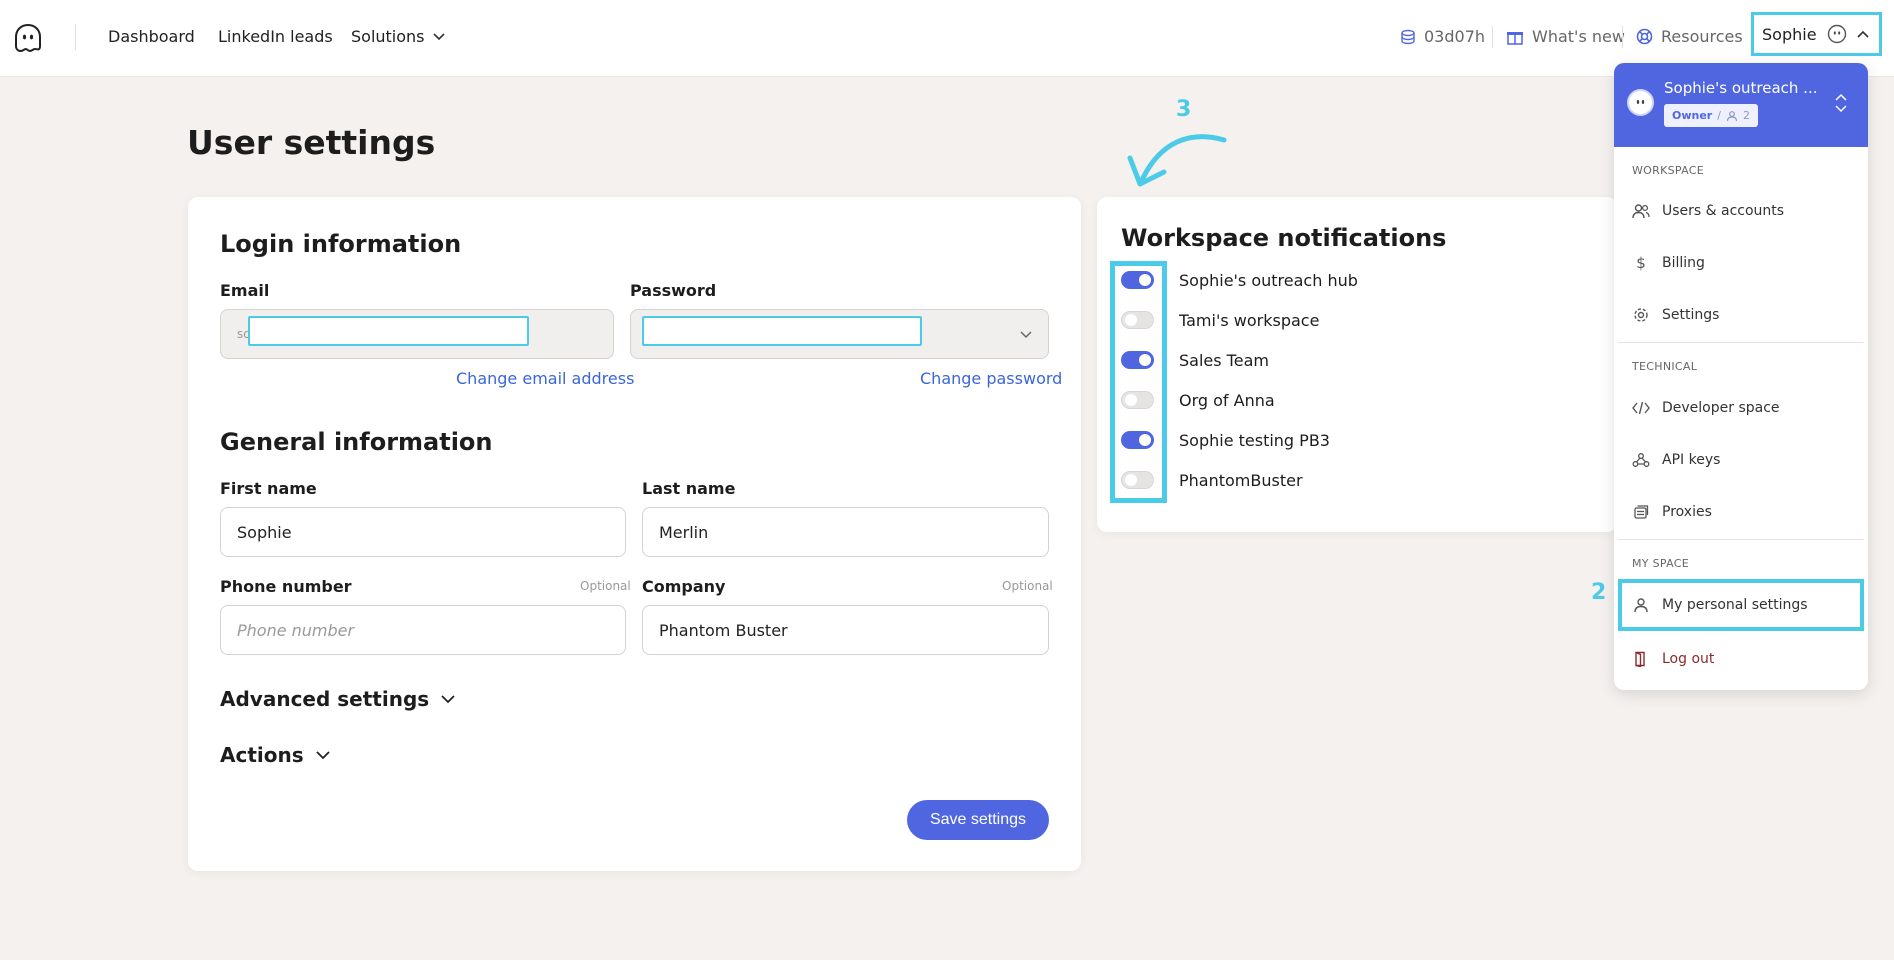  Describe the element at coordinates (1721, 408) in the screenshot. I see `menu-developer-space-label: Developer space` at that location.